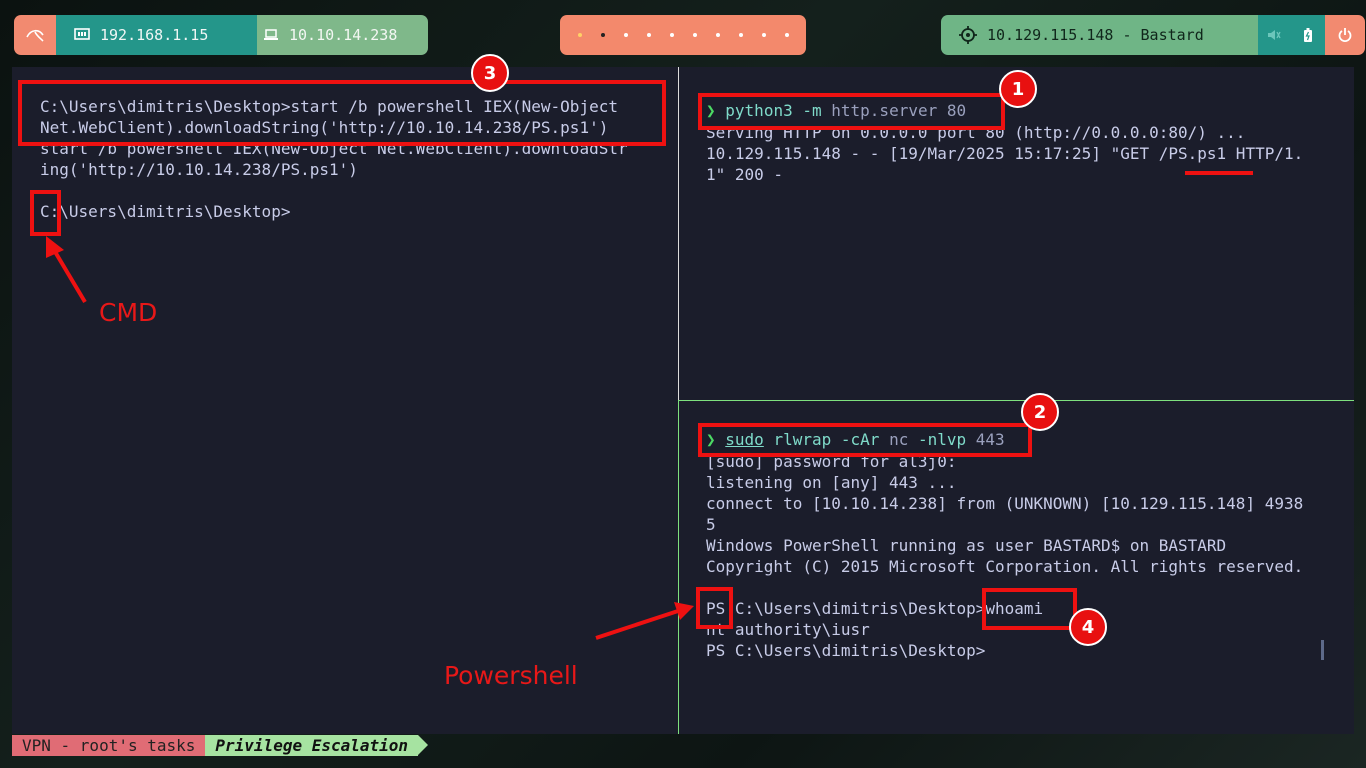 The image size is (1366, 768). Describe the element at coordinates (968, 35) in the screenshot. I see `crosshair-icon` at that location.